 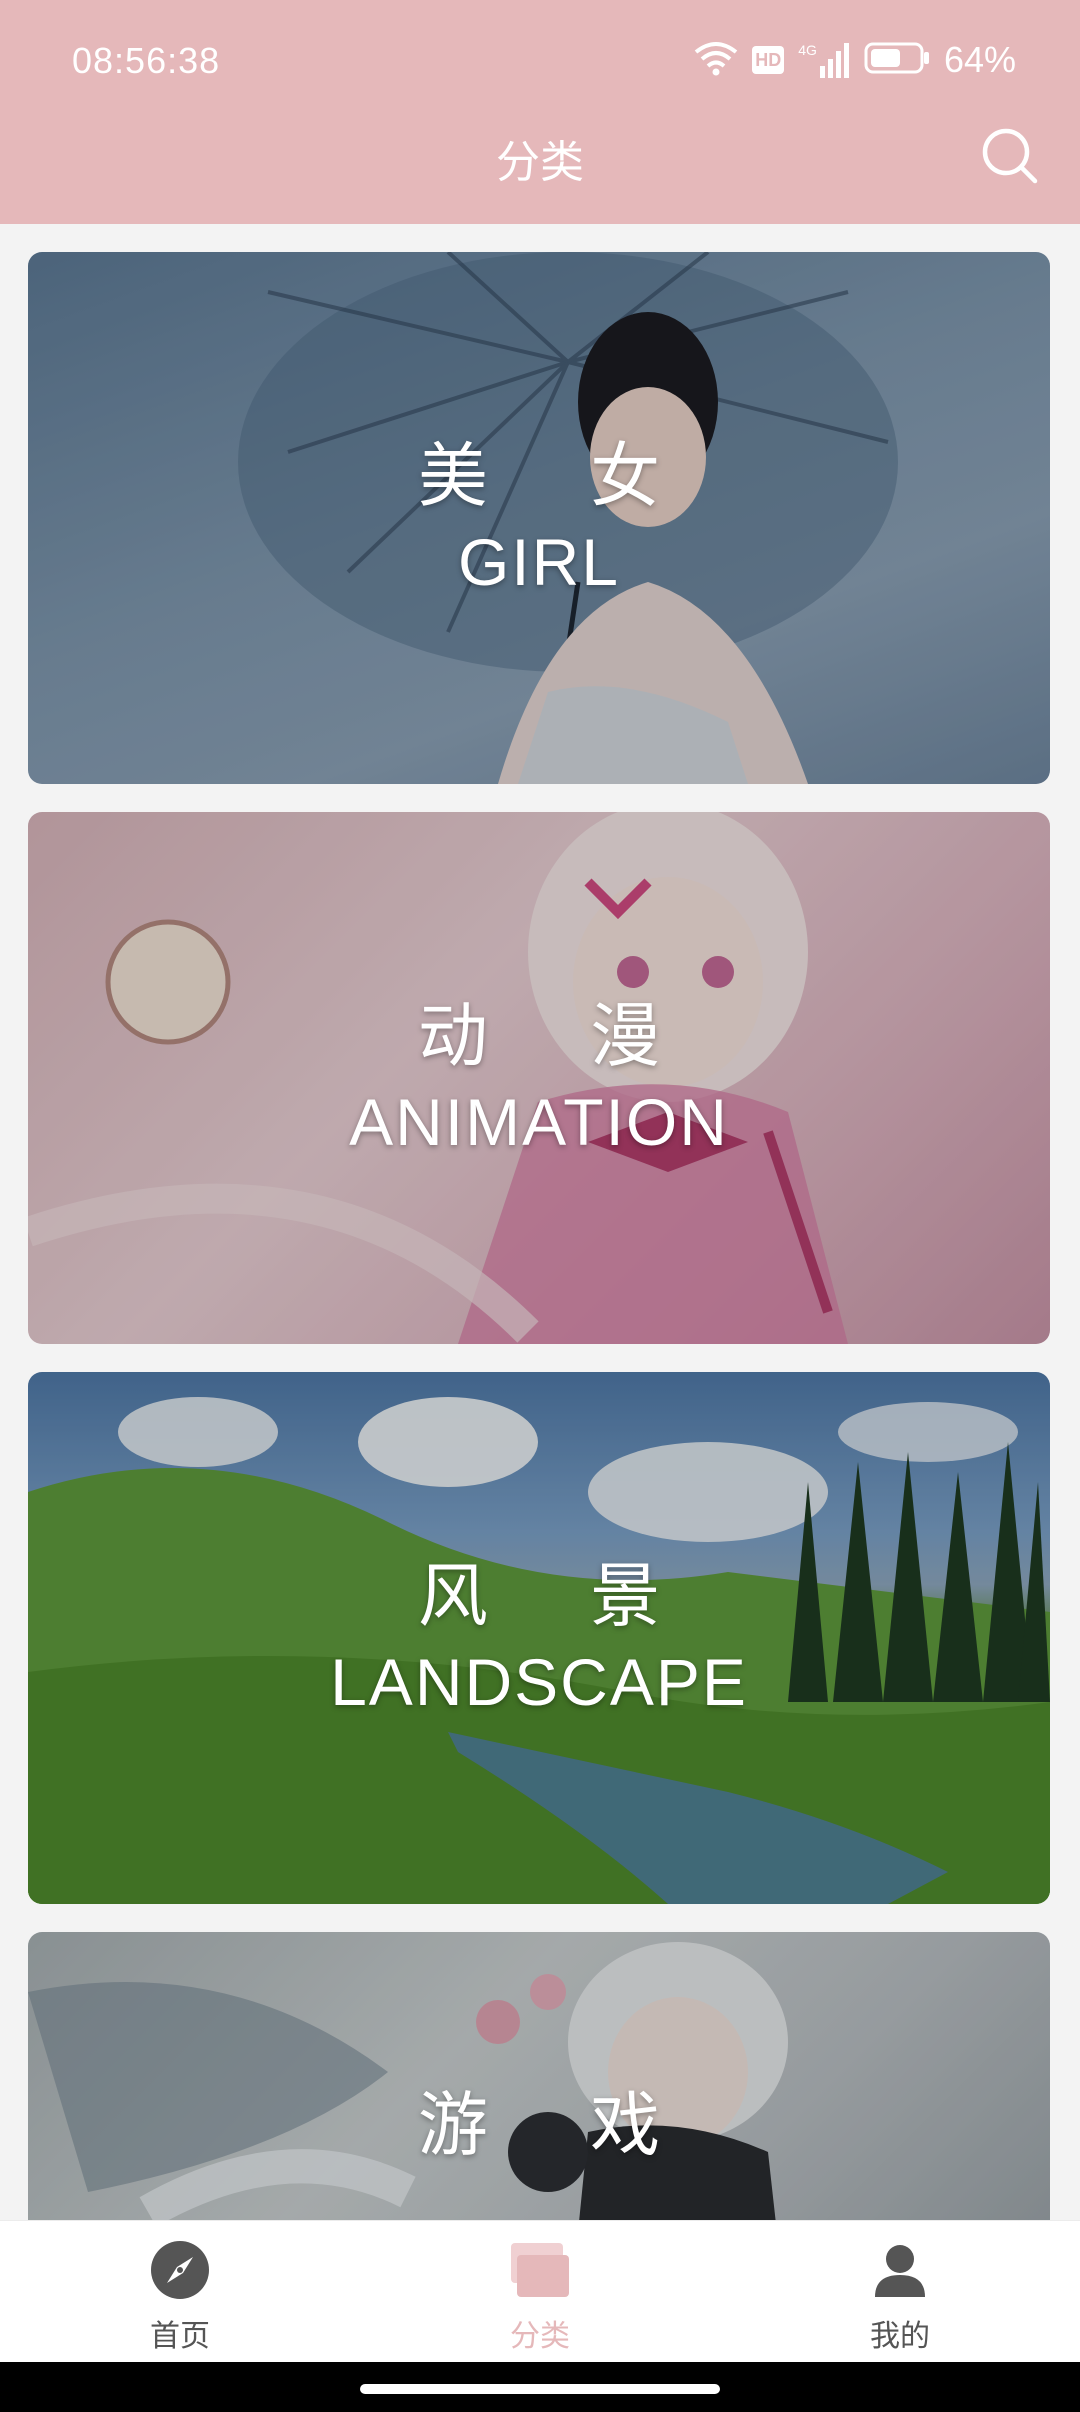 I want to click on category-title-cn: 风 景, so click(x=559, y=1596).